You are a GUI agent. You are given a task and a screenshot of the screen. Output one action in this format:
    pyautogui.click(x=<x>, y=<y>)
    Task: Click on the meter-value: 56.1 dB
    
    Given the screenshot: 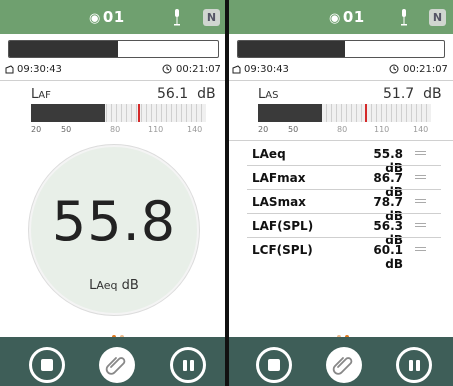 What is the action you would take?
    pyautogui.click(x=186, y=94)
    